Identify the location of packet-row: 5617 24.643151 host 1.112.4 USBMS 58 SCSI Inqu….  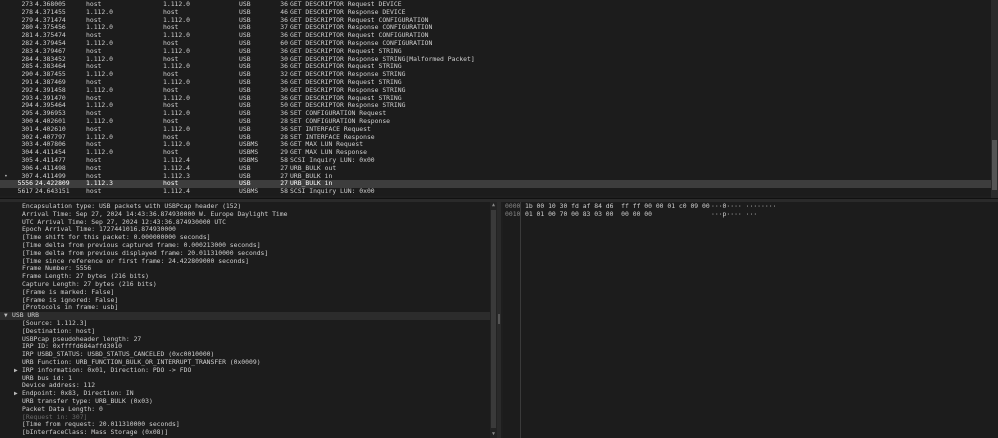
(495, 191).